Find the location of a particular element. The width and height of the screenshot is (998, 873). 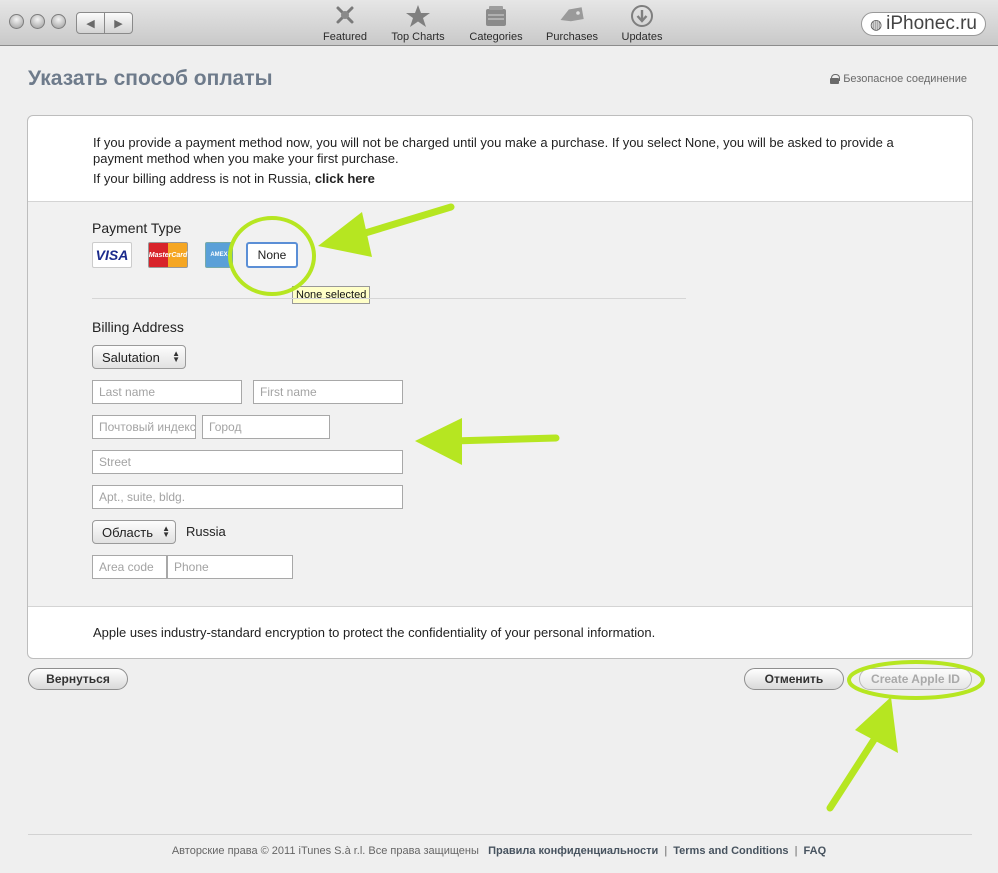

area-code-input is located at coordinates (129, 567).